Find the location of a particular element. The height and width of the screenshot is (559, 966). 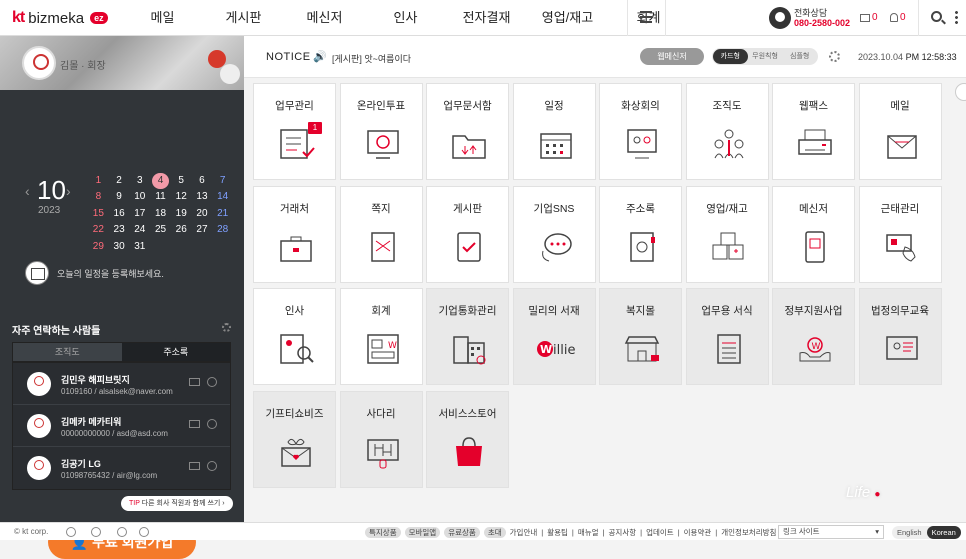

user-name: 김몰 · 회장 is located at coordinates (83, 64).